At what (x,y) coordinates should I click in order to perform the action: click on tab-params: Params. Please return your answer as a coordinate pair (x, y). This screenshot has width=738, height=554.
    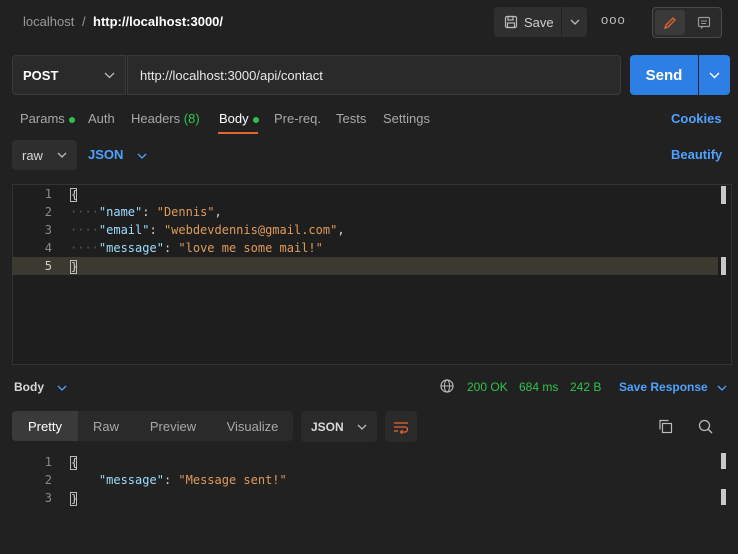
    Looking at the image, I should click on (47, 118).